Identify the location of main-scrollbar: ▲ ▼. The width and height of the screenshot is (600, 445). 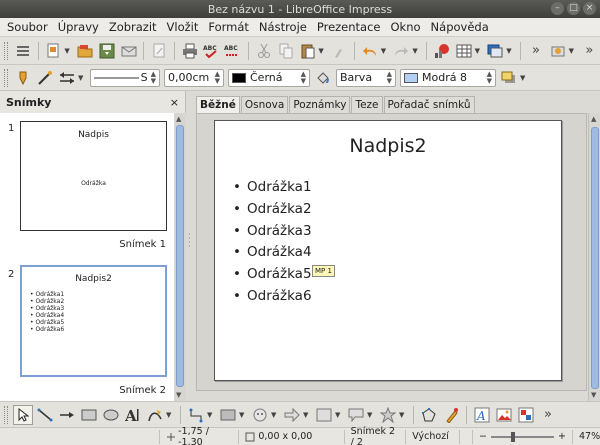
(594, 258).